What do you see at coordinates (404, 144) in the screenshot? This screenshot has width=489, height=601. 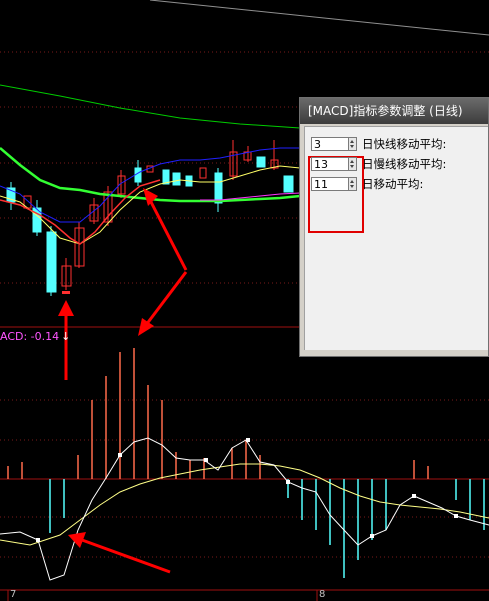 I see `fast-ma-label: 日快线移动平均:` at bounding box center [404, 144].